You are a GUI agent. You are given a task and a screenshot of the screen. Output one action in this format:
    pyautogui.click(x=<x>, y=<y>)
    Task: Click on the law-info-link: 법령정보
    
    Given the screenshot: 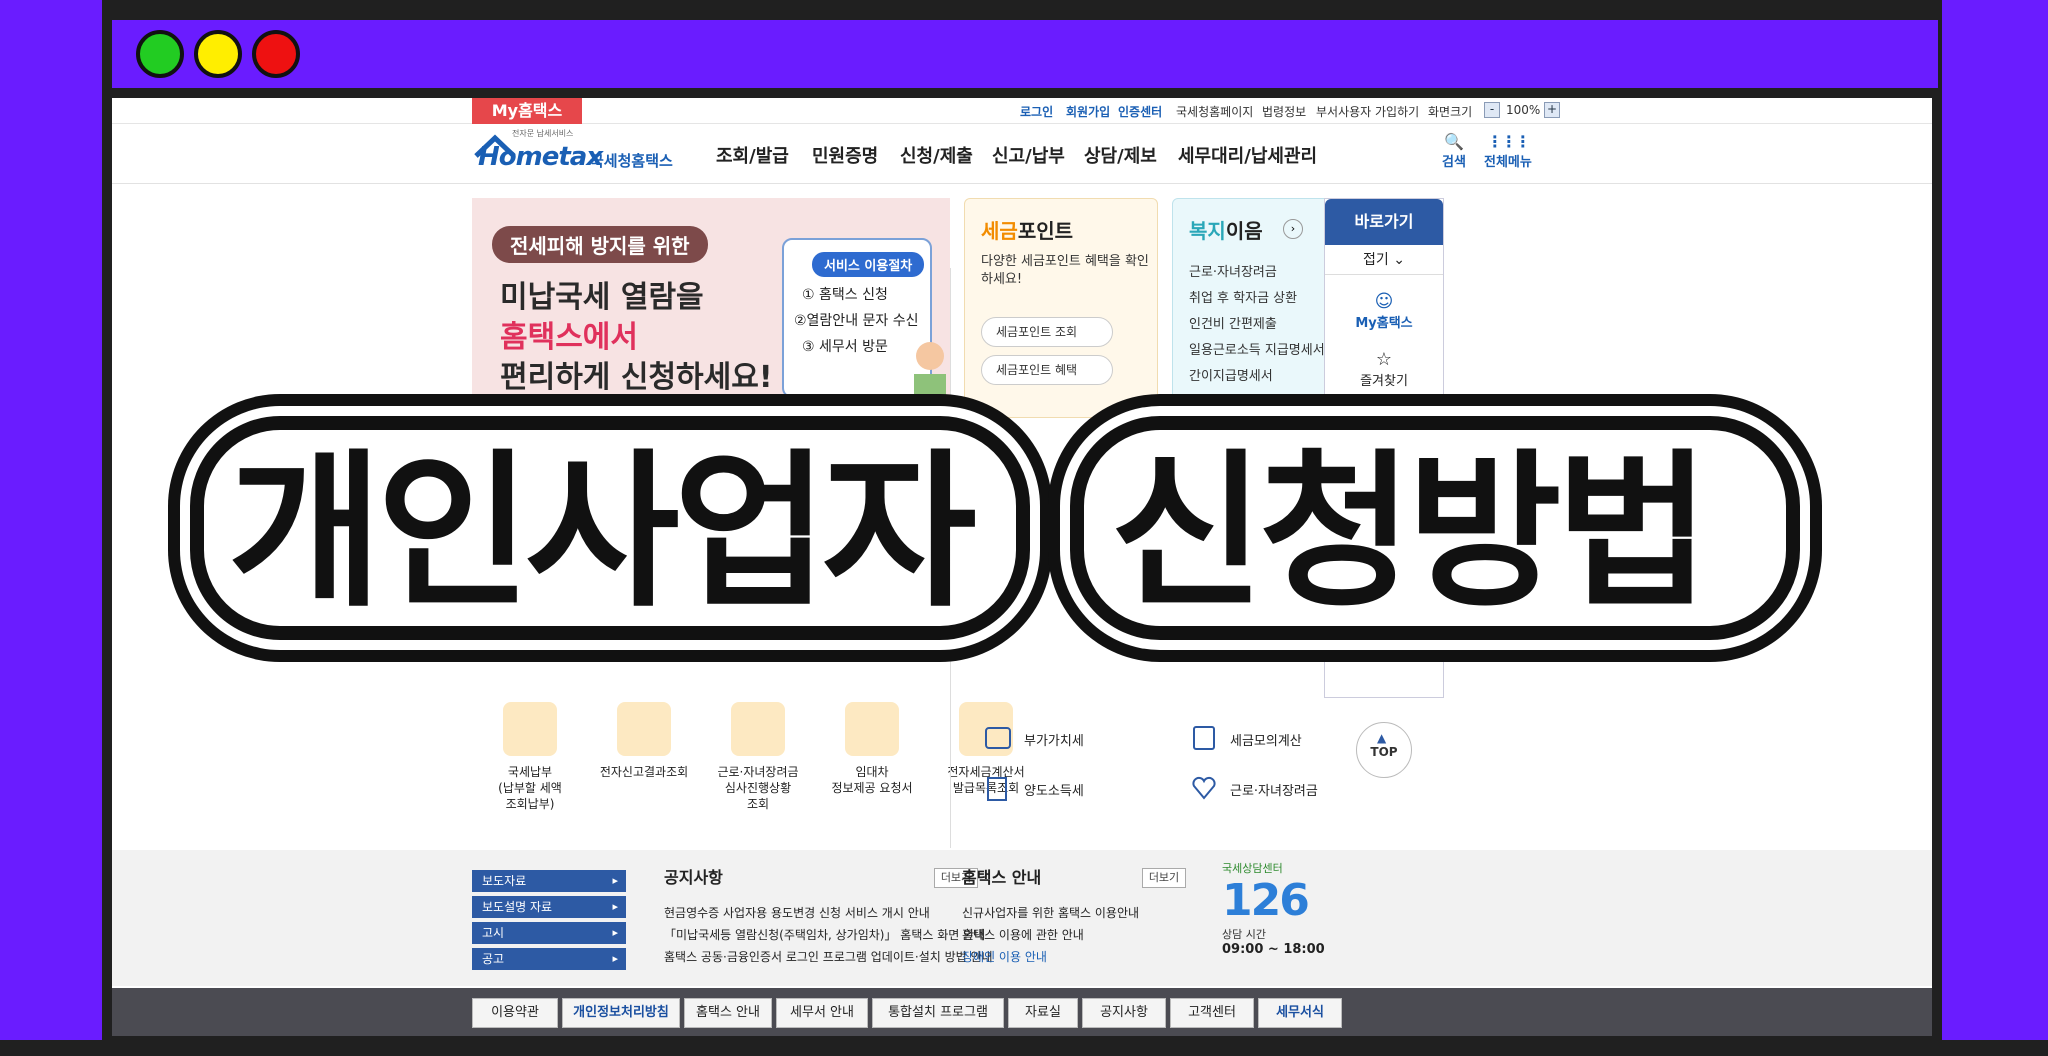 What is the action you would take?
    pyautogui.click(x=1284, y=111)
    